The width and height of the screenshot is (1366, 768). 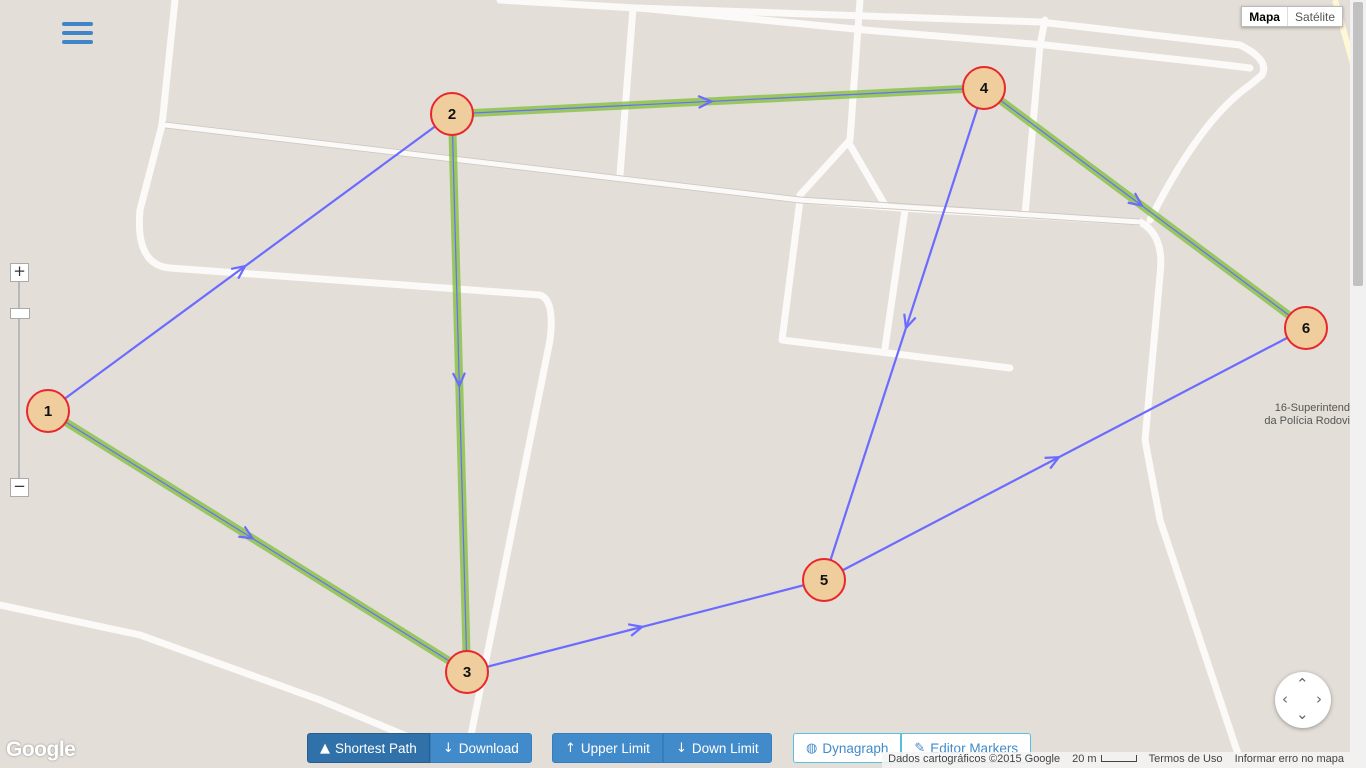 What do you see at coordinates (681, 748) in the screenshot?
I see `arrow-down-icon: ↓` at bounding box center [681, 748].